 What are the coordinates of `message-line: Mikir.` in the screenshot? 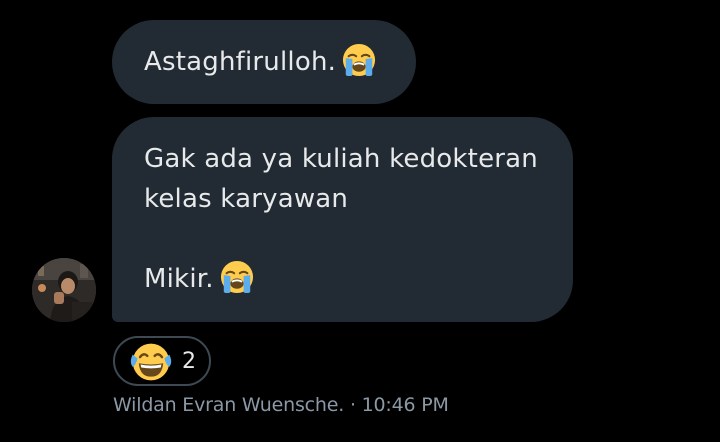 It's located at (342, 279).